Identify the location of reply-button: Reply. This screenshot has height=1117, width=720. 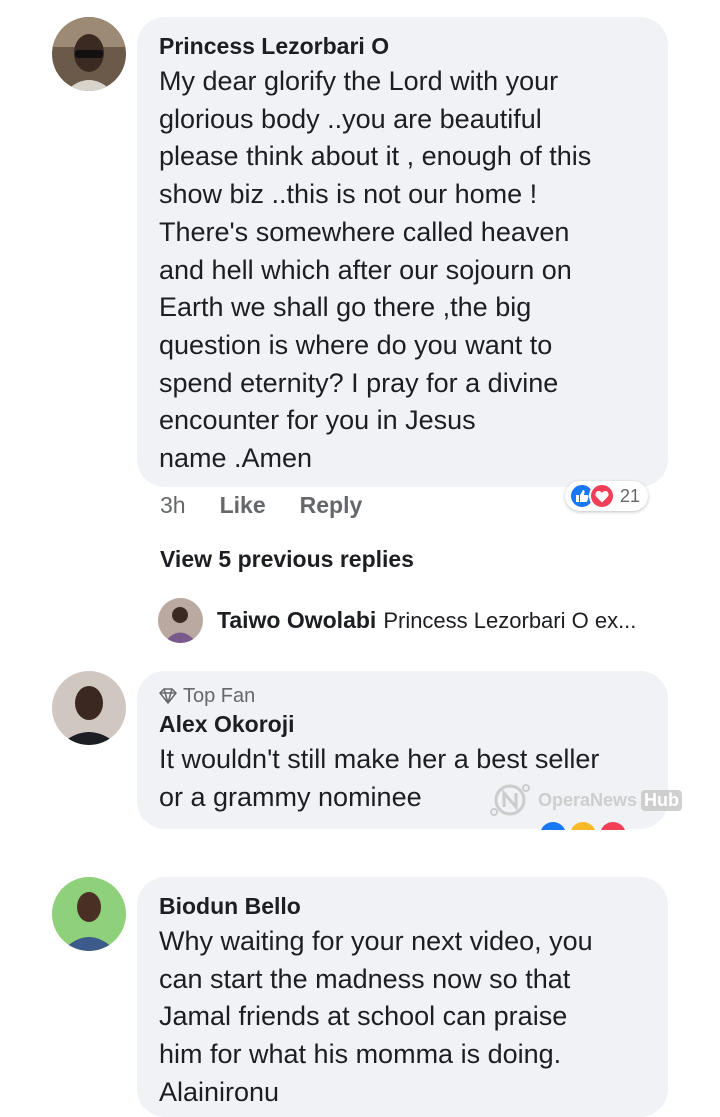
(331, 505).